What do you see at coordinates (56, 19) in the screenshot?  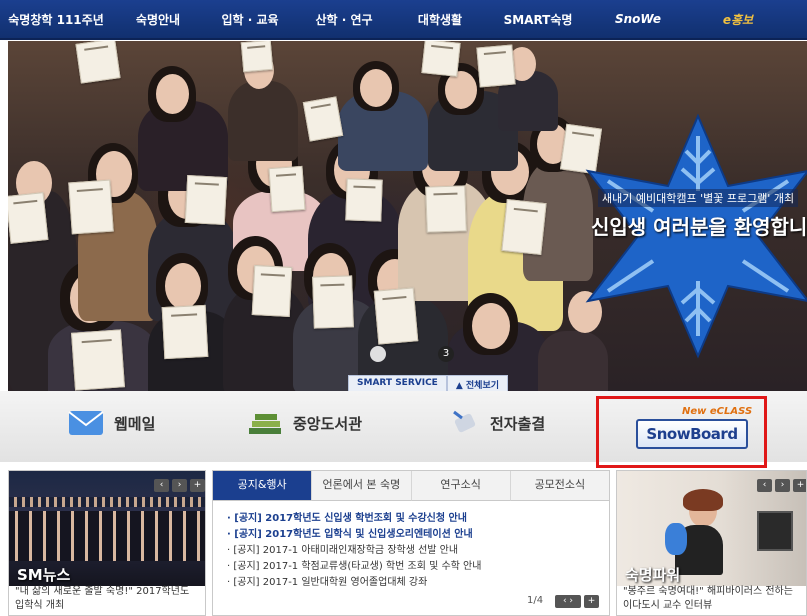 I see `nav-anniversary: 숙명창학 111주년` at bounding box center [56, 19].